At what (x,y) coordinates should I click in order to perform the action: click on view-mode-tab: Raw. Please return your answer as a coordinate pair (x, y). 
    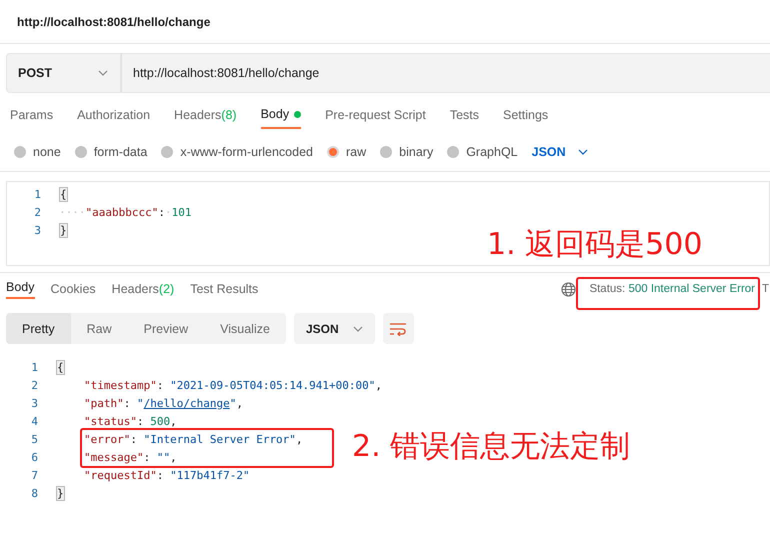
    Looking at the image, I should click on (99, 328).